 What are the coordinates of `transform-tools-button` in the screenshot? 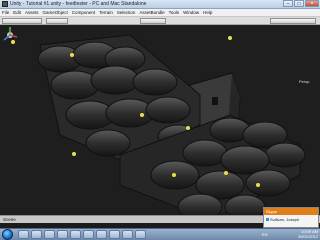 It's located at (22, 21).